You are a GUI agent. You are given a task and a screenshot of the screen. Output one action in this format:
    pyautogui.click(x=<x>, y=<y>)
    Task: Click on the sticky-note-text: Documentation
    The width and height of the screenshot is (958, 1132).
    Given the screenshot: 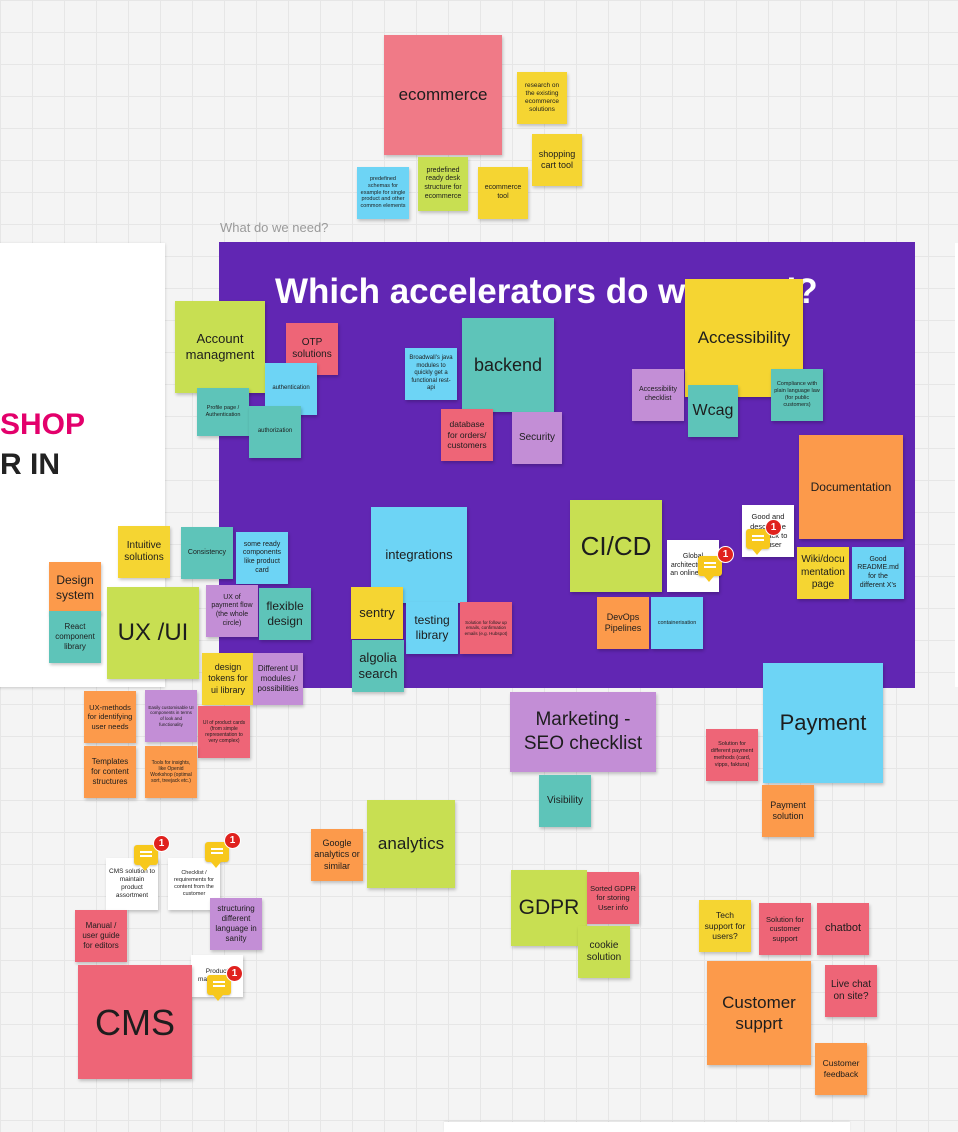 What is the action you would take?
    pyautogui.click(x=851, y=486)
    